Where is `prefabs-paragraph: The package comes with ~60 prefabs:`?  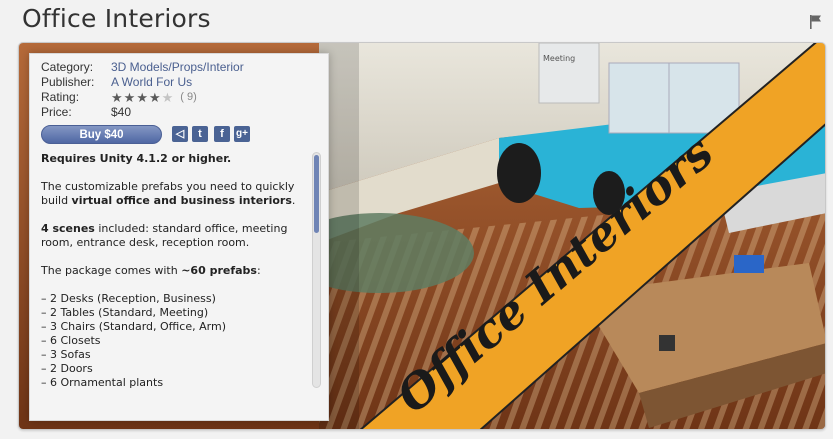
prefabs-paragraph: The package comes with ~60 prefabs: is located at coordinates (151, 270).